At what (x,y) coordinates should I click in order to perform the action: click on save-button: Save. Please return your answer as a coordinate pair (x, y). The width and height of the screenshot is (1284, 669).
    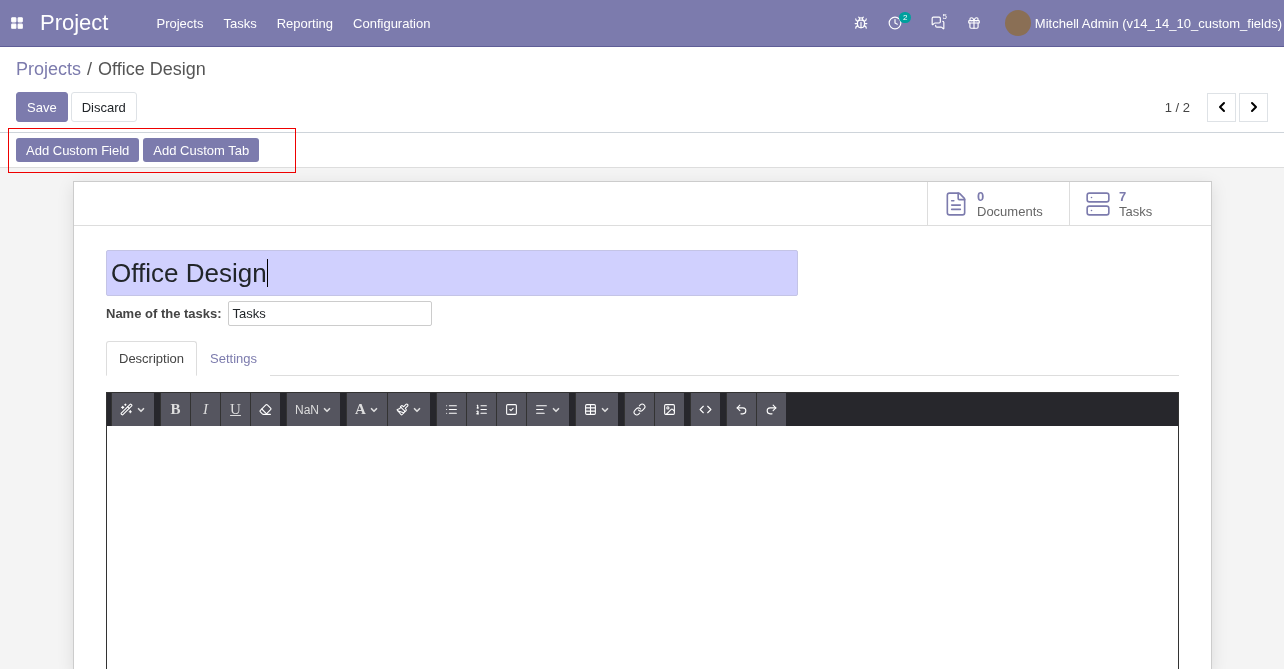
    Looking at the image, I should click on (42, 107).